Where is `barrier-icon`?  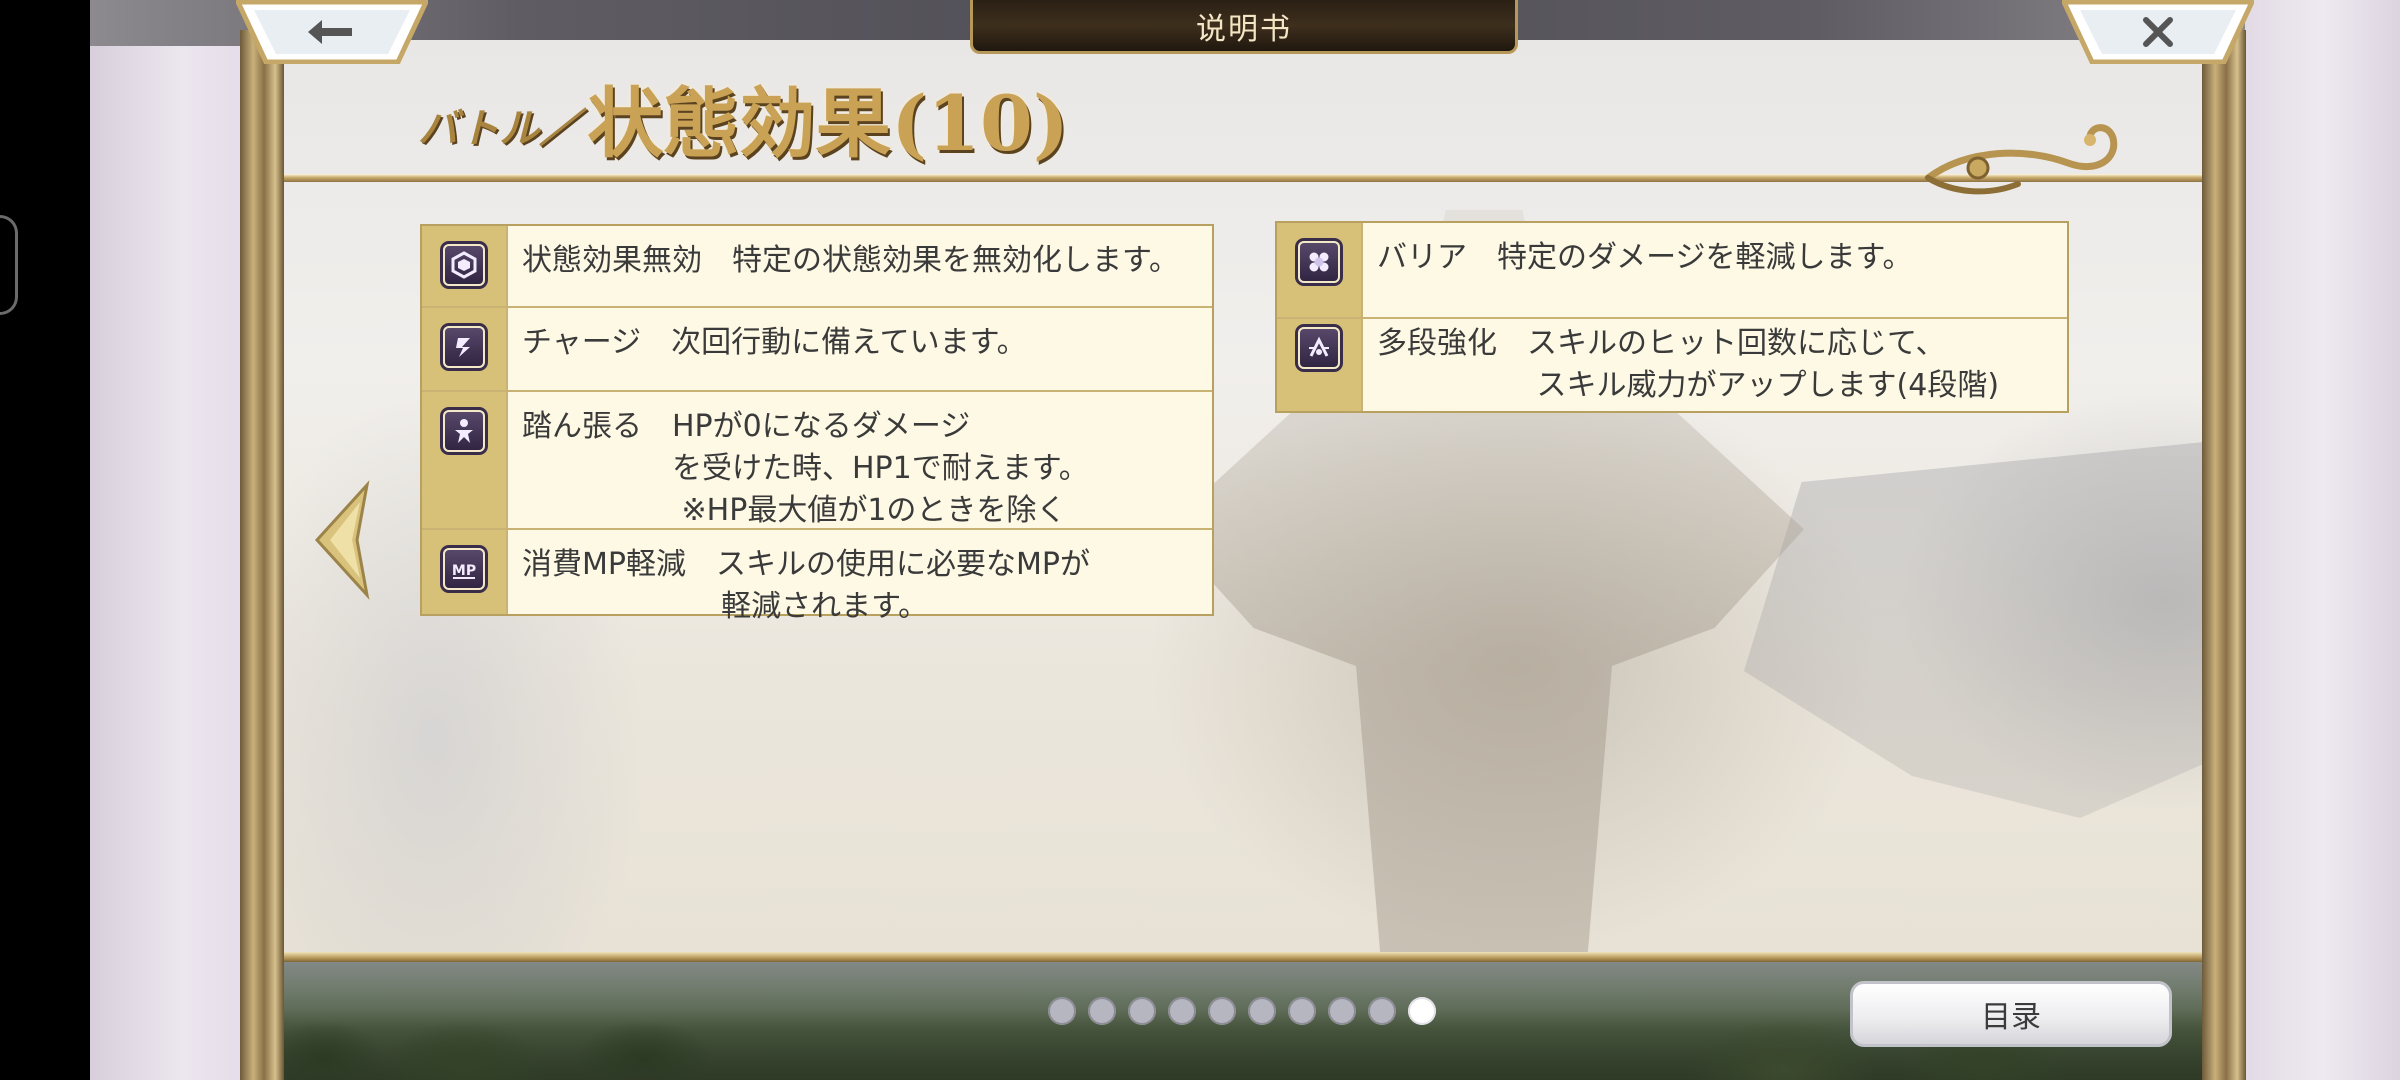
barrier-icon is located at coordinates (1319, 262).